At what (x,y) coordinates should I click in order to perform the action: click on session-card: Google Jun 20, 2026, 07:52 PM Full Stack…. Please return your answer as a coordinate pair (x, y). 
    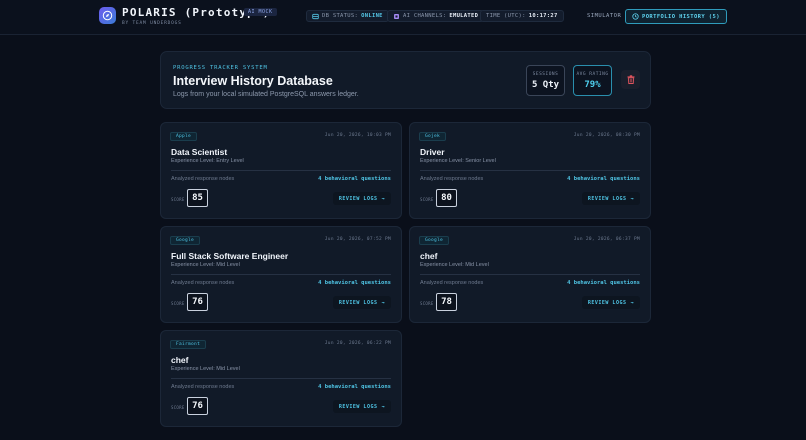
    Looking at the image, I should click on (281, 274).